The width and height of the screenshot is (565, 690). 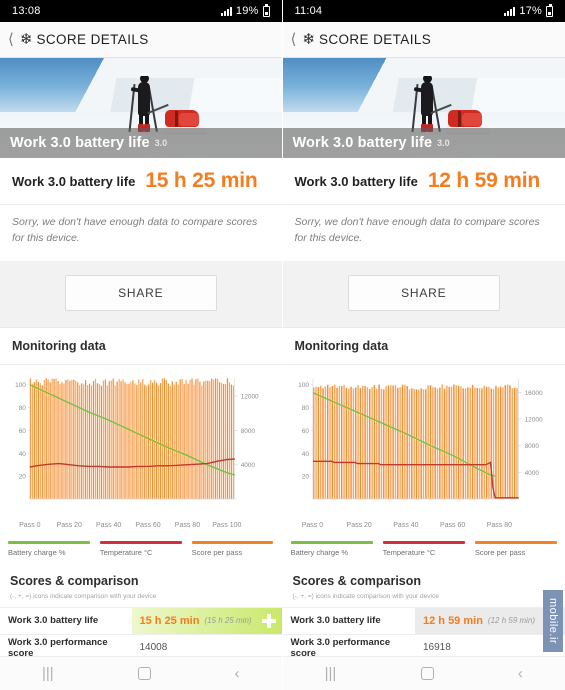 I want to click on row-value: 12 h 59 min, so click(x=453, y=620).